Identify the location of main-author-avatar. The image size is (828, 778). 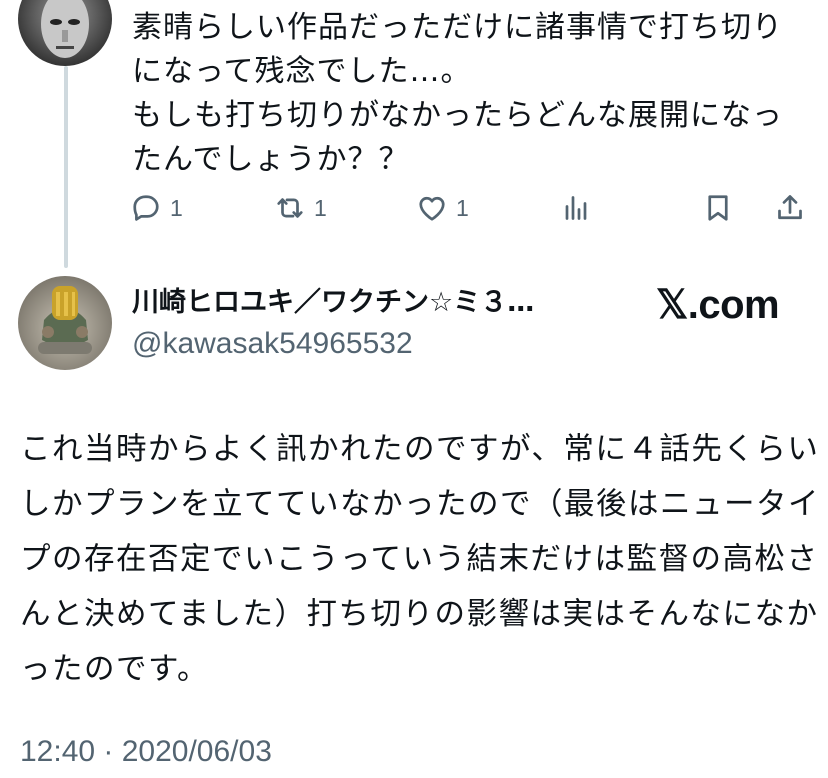
(65, 323).